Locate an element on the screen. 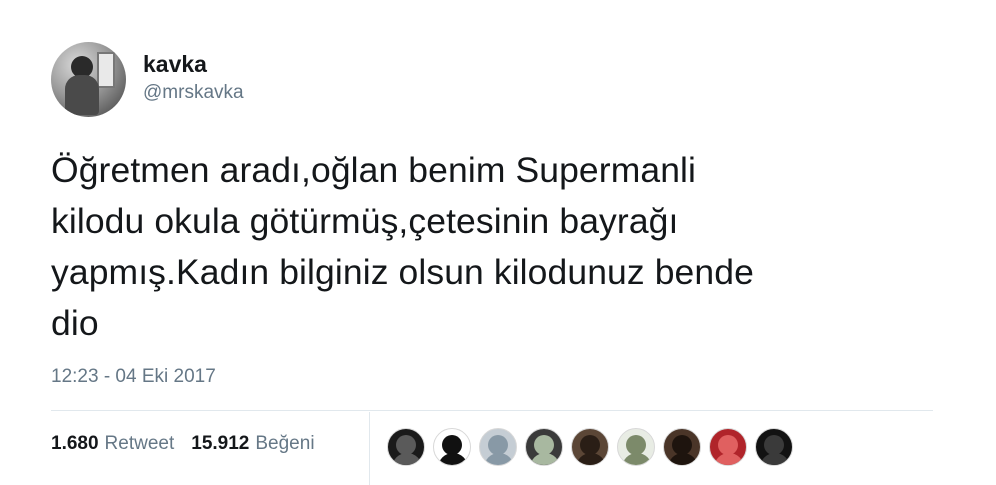 Image resolution: width=996 pixels, height=485 pixels. user-avatar is located at coordinates (88, 79).